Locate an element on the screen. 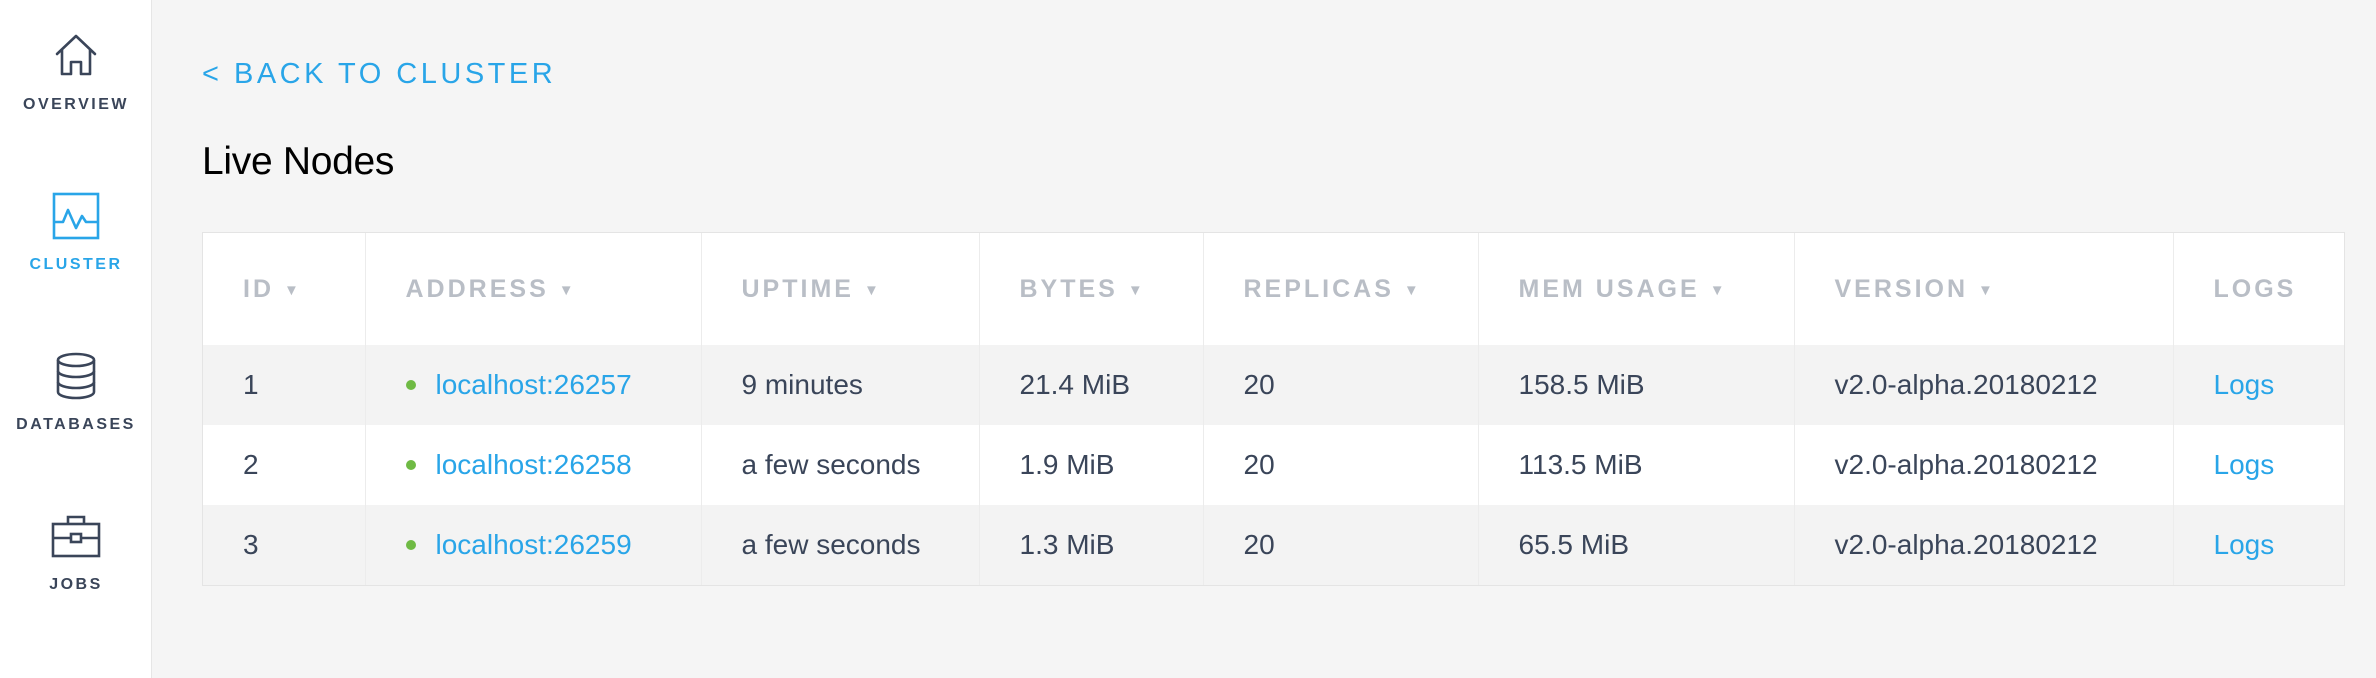 The image size is (2376, 678). sidebar-item-label: JOBS is located at coordinates (76, 584).